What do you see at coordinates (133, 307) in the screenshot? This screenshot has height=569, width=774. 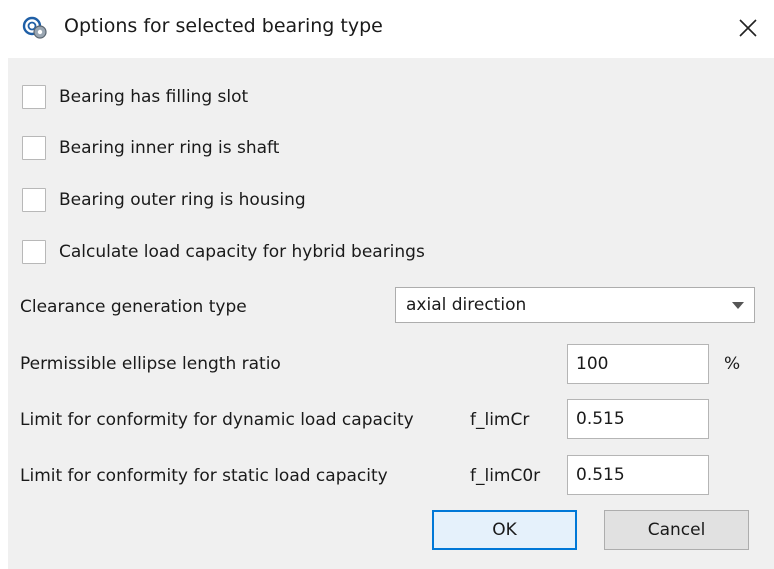 I see `clearance-type-label: Clearance generation type` at bounding box center [133, 307].